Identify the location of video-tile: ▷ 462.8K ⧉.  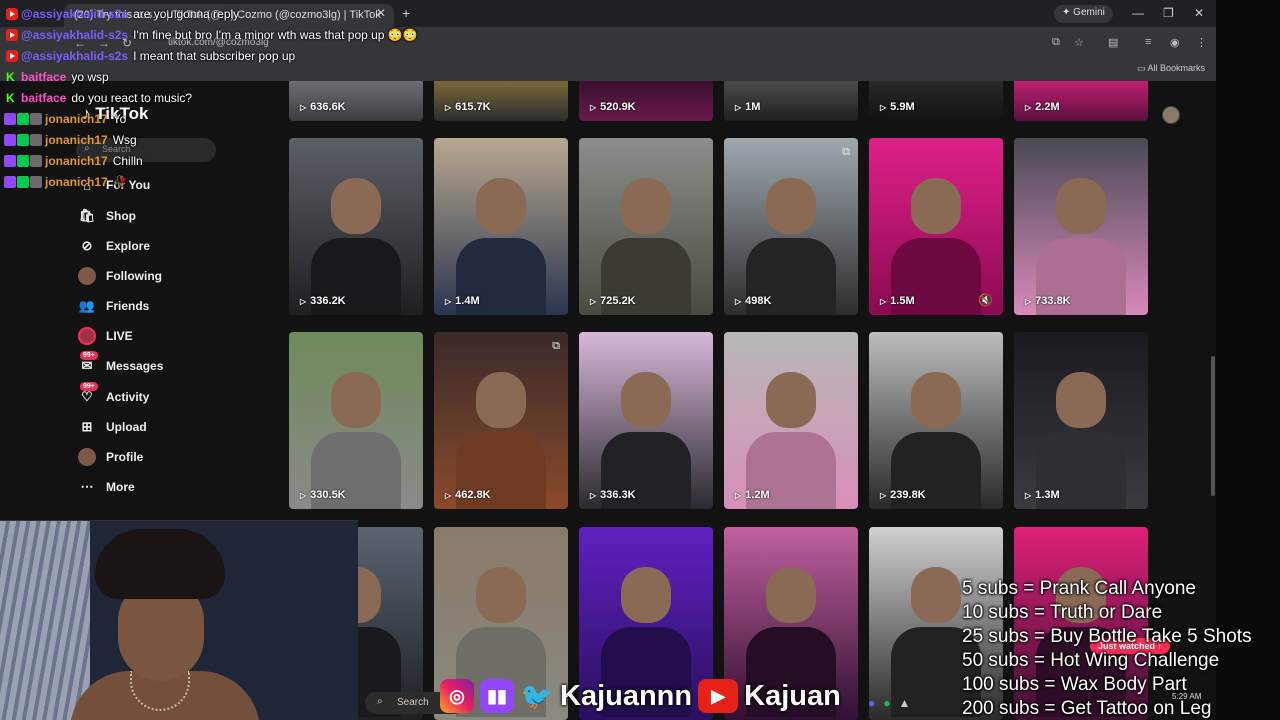
(501, 420).